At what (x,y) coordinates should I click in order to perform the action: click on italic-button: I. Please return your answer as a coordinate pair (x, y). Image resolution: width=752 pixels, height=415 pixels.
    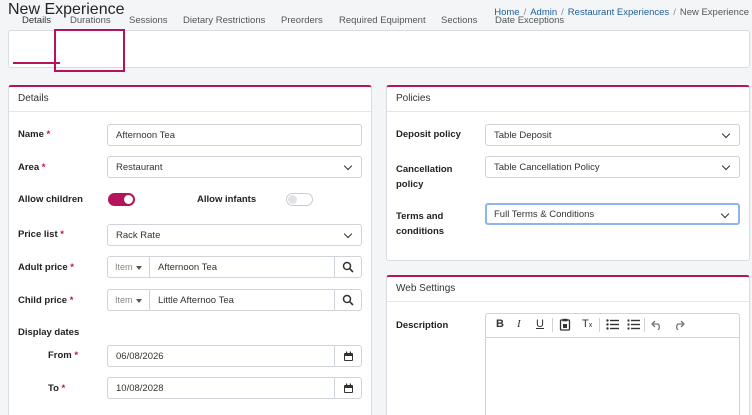
    Looking at the image, I should click on (519, 324).